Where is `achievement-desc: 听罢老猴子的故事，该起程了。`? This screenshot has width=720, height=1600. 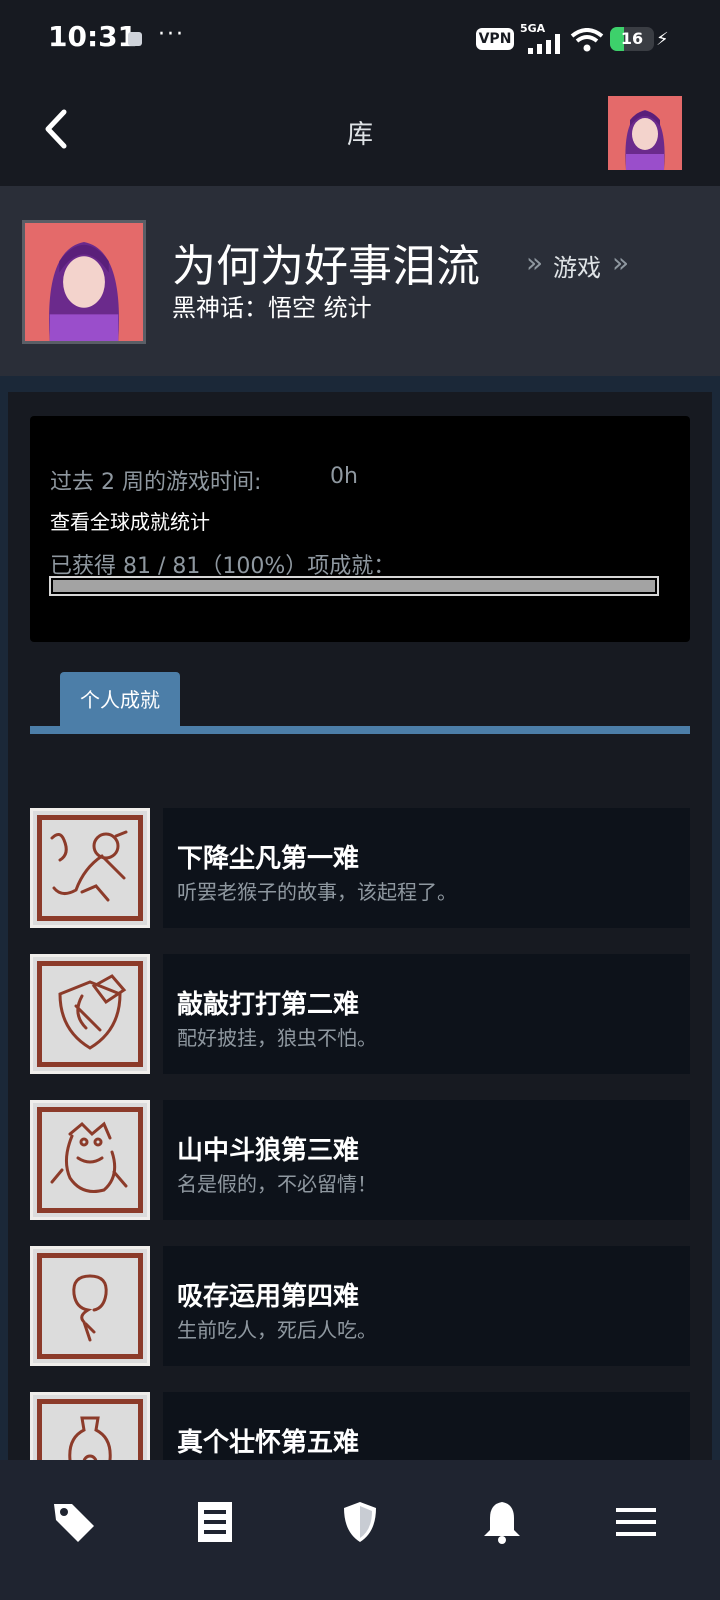
achievement-desc: 听罢老猴子的故事，该起程了。 is located at coordinates (317, 892).